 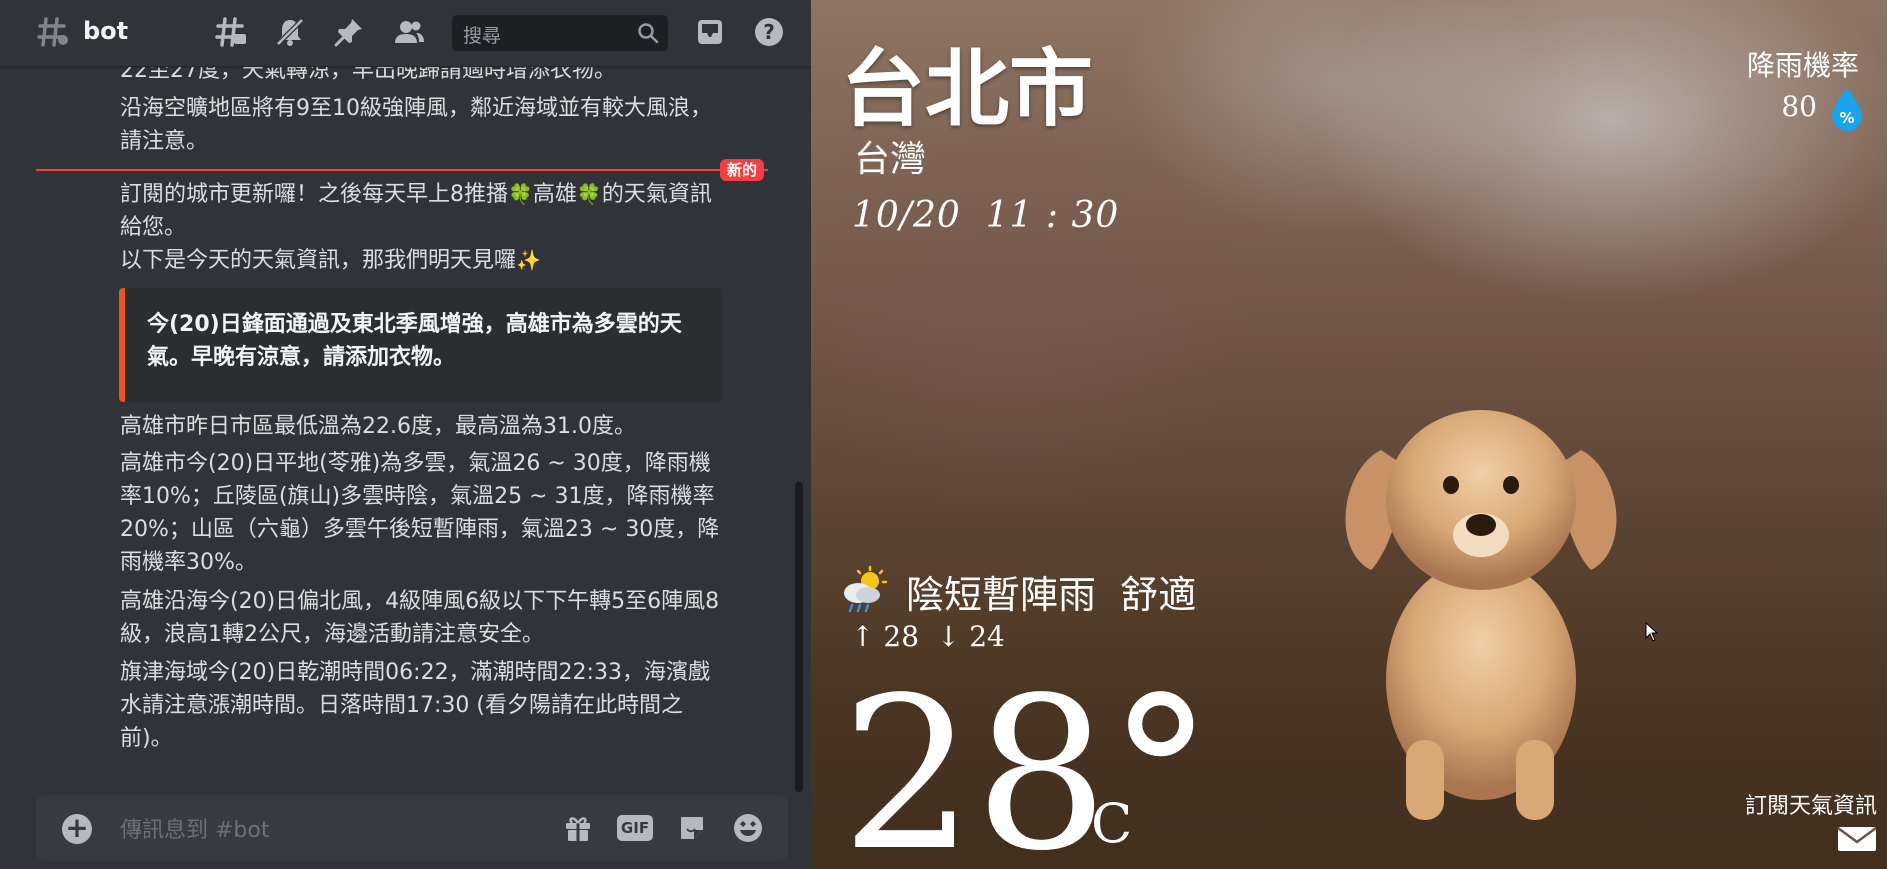 I want to click on help-icon: ?, so click(x=769, y=32).